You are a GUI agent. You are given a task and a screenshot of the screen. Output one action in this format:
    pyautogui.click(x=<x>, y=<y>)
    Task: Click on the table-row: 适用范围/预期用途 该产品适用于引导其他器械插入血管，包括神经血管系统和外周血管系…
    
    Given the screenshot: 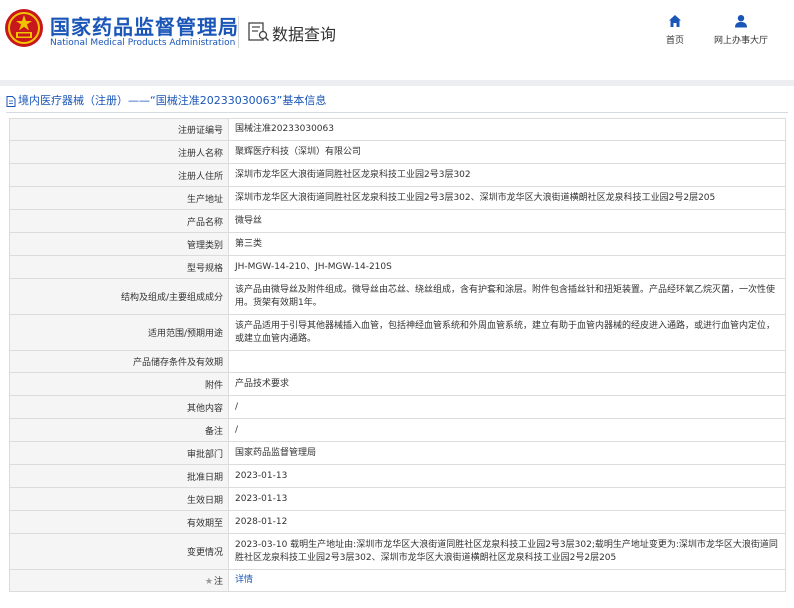 What is the action you would take?
    pyautogui.click(x=397, y=332)
    